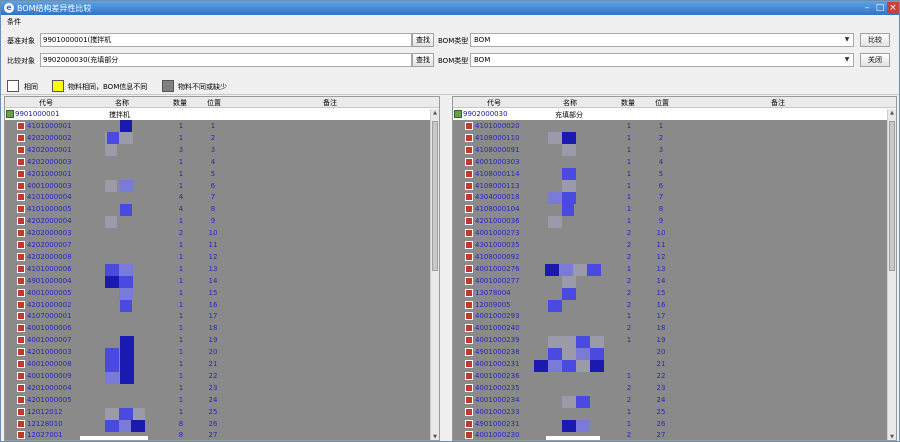 This screenshot has width=900, height=442. What do you see at coordinates (674, 257) in the screenshot?
I see `table-row: 4108000092 2 12` at bounding box center [674, 257].